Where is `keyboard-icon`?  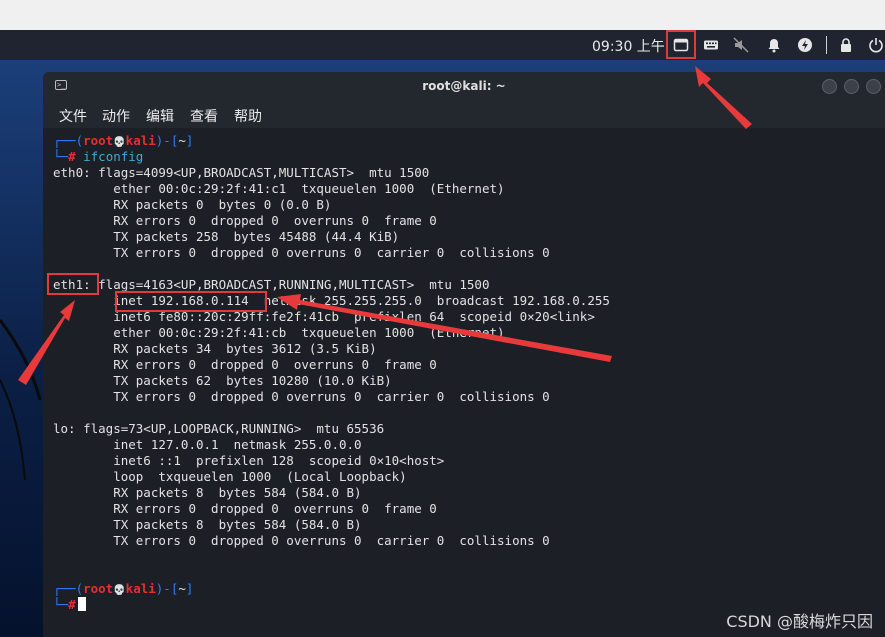 keyboard-icon is located at coordinates (711, 45).